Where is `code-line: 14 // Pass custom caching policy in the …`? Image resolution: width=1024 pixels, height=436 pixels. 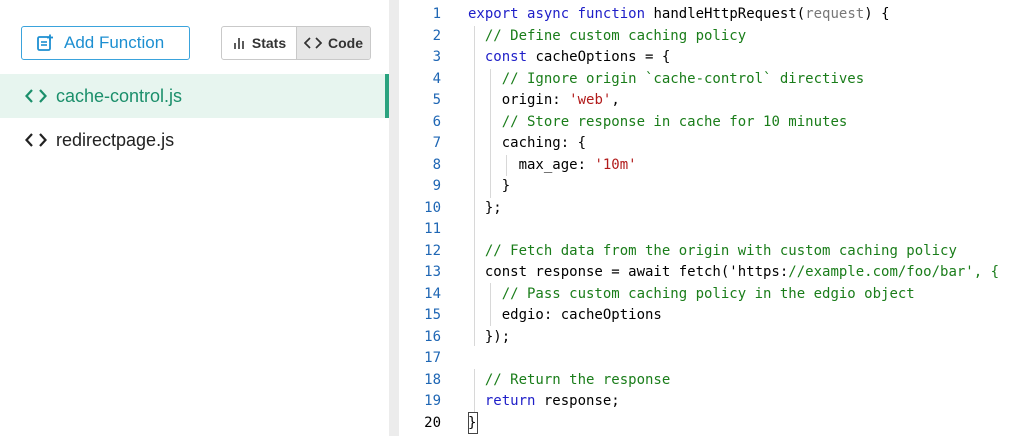
code-line: 14 // Pass custom caching policy in the … is located at coordinates (711, 295).